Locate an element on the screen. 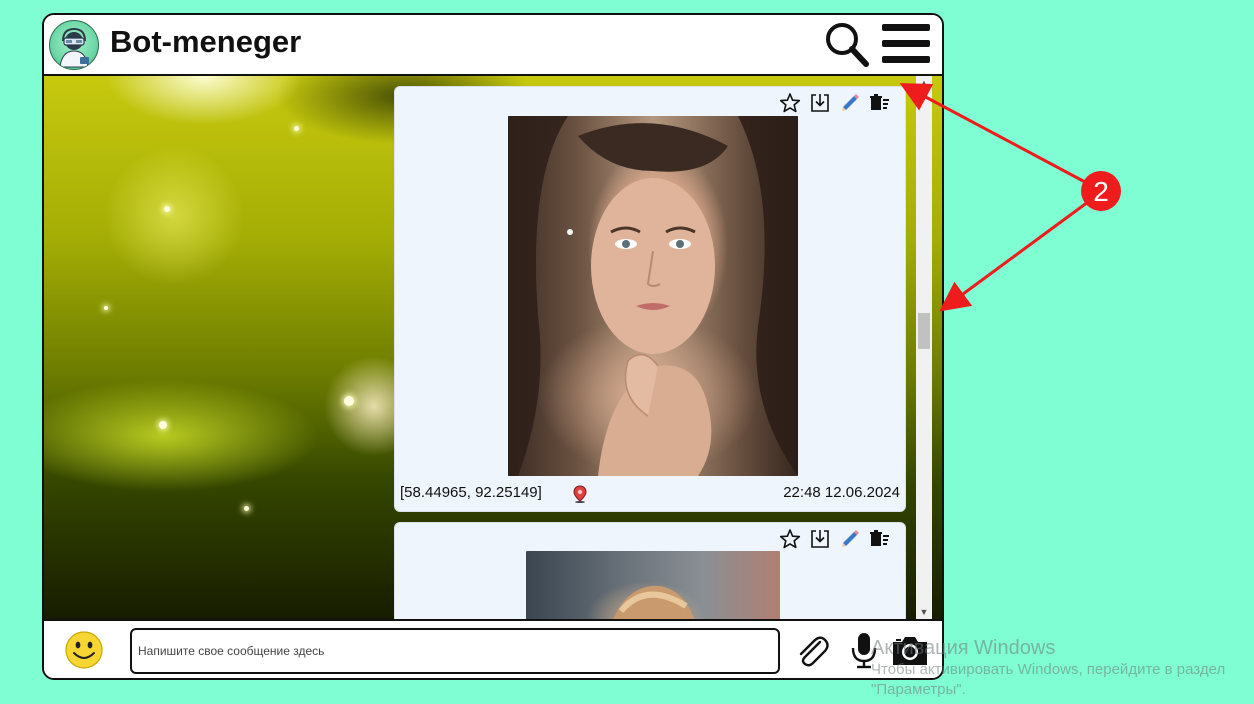  camera-button is located at coordinates (910, 650).